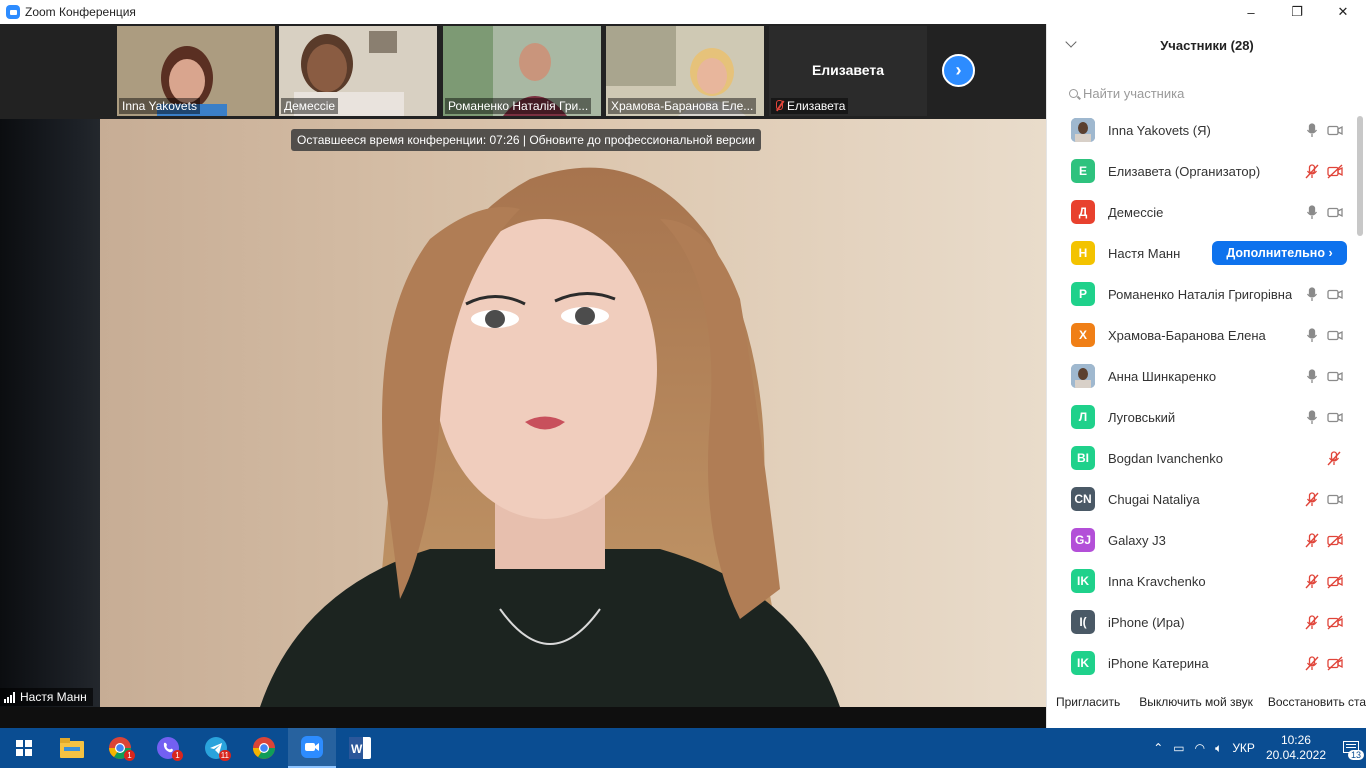  I want to click on language-indicator: УКР, so click(1243, 748).